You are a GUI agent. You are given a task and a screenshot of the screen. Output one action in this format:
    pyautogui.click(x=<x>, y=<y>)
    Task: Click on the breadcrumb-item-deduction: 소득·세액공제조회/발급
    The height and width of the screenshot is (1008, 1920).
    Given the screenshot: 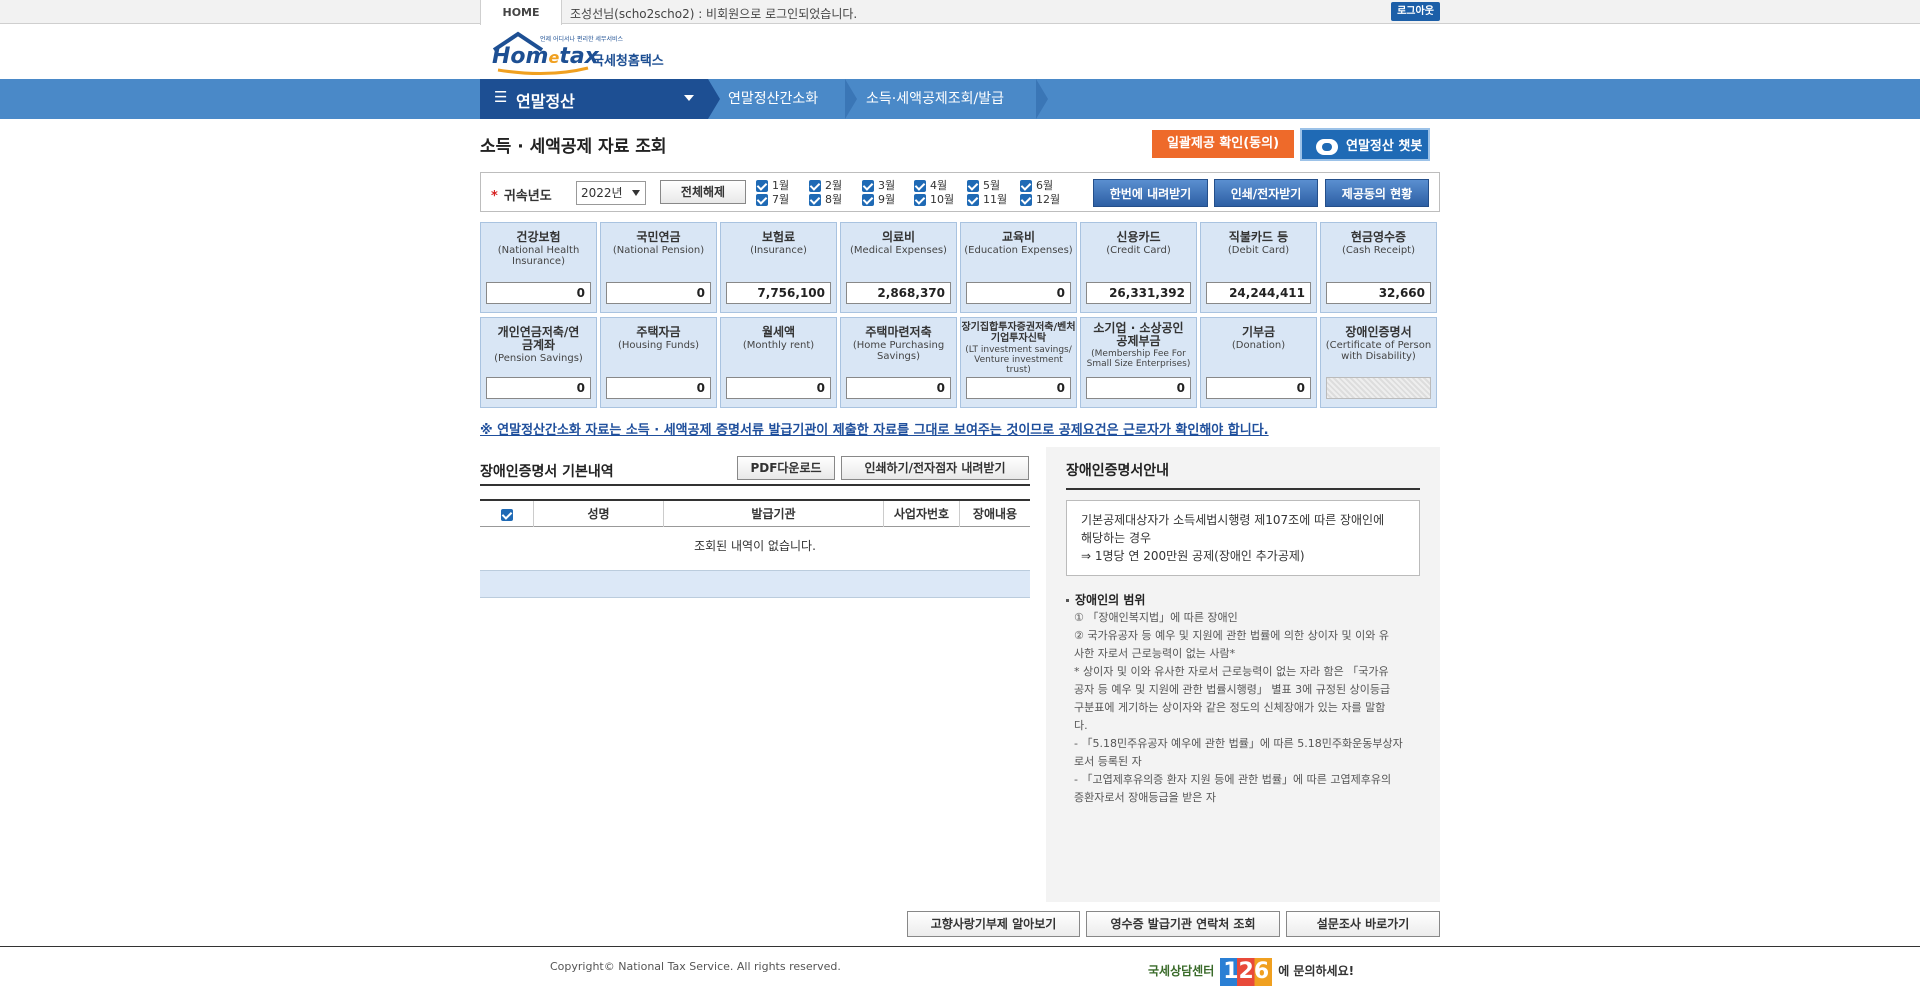 What is the action you would take?
    pyautogui.click(x=935, y=99)
    